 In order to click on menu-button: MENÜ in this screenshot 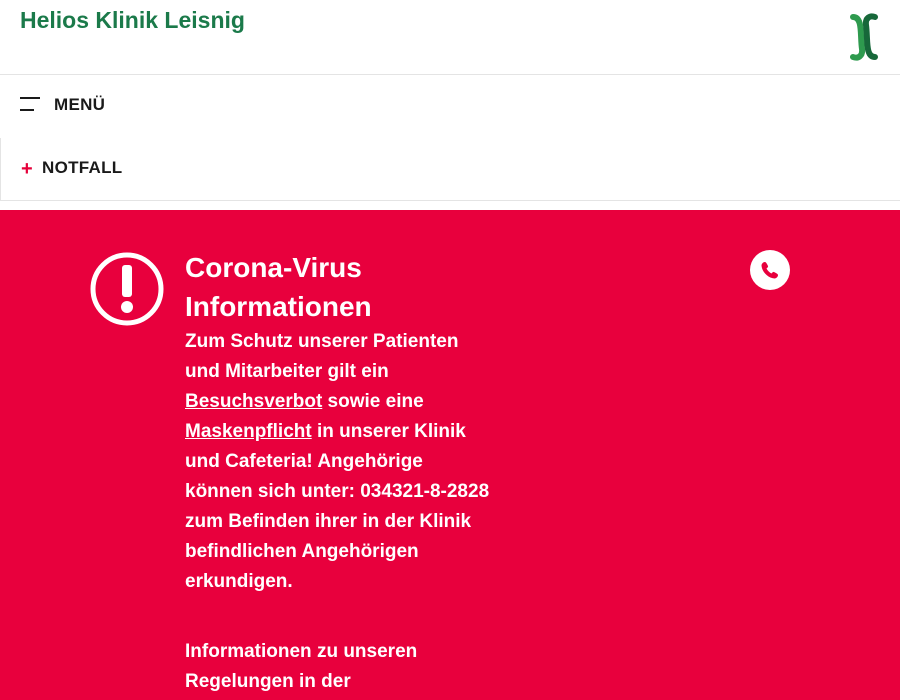, I will do `click(79, 105)`.